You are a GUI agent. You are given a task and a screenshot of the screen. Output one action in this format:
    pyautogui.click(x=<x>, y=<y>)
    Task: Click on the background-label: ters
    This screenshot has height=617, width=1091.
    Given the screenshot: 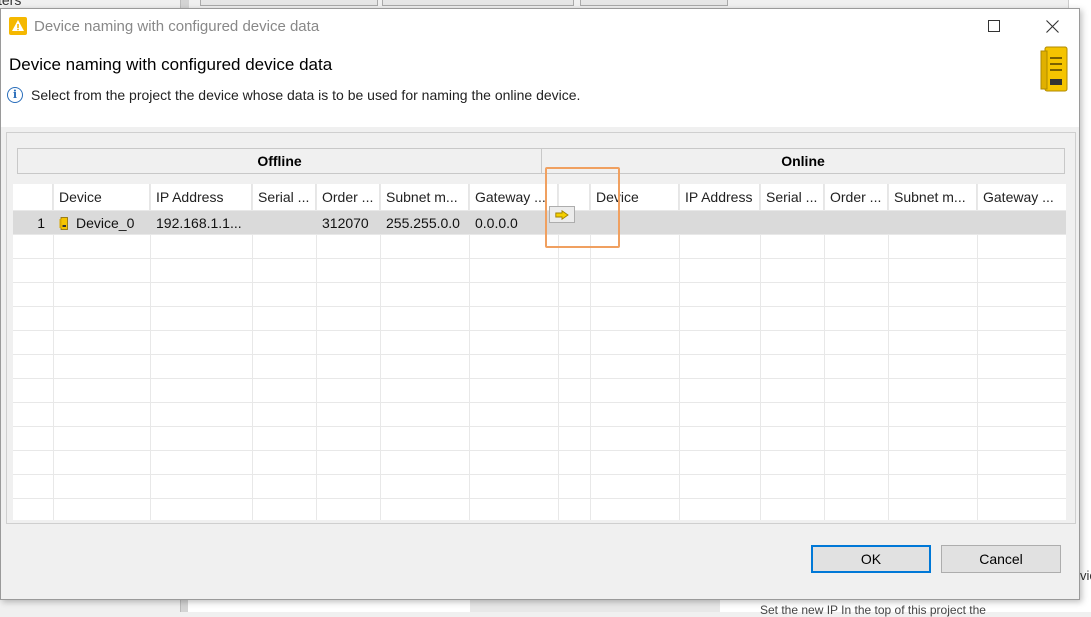 What is the action you would take?
    pyautogui.click(x=11, y=4)
    